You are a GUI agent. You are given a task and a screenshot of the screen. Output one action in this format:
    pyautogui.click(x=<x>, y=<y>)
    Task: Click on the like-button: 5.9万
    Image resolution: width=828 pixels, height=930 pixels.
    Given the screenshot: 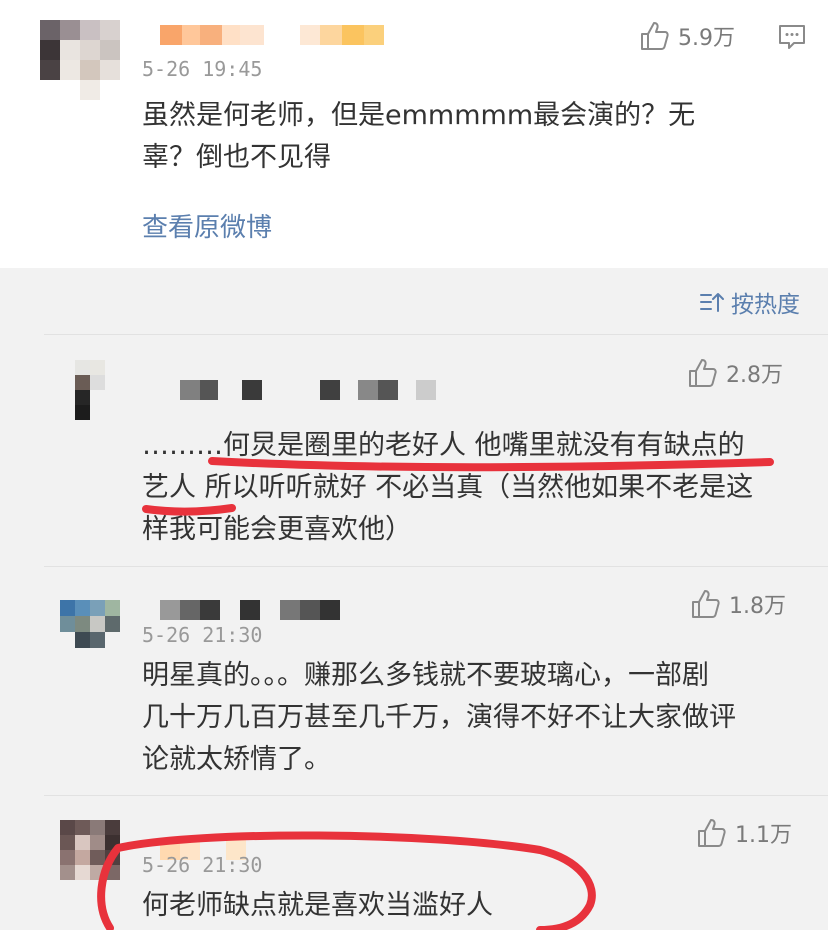 What is the action you would take?
    pyautogui.click(x=686, y=36)
    